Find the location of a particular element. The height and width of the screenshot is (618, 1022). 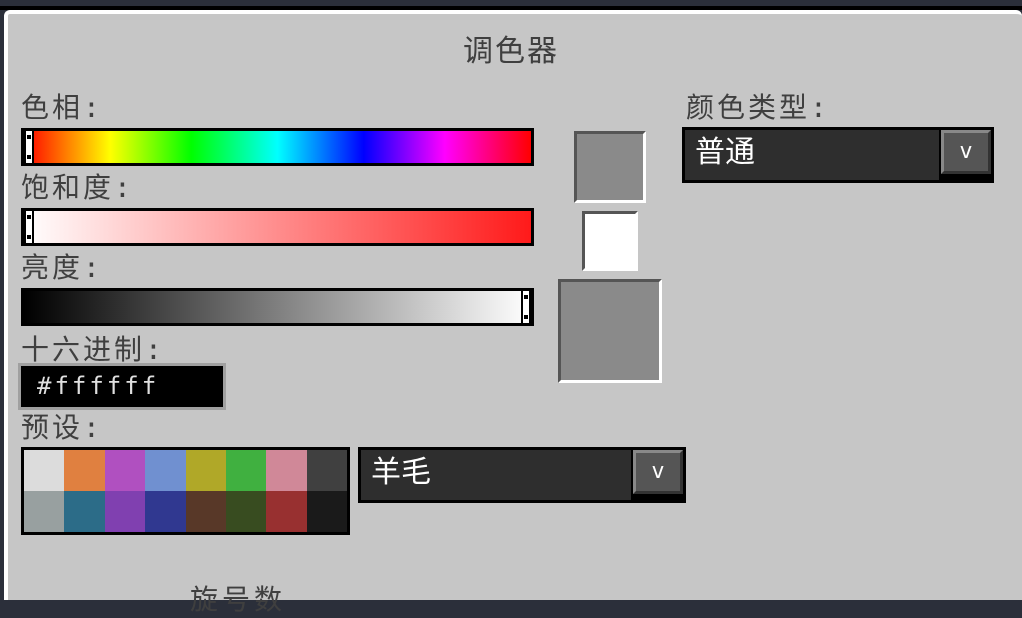

brightness-slider-knob is located at coordinates (526, 307).